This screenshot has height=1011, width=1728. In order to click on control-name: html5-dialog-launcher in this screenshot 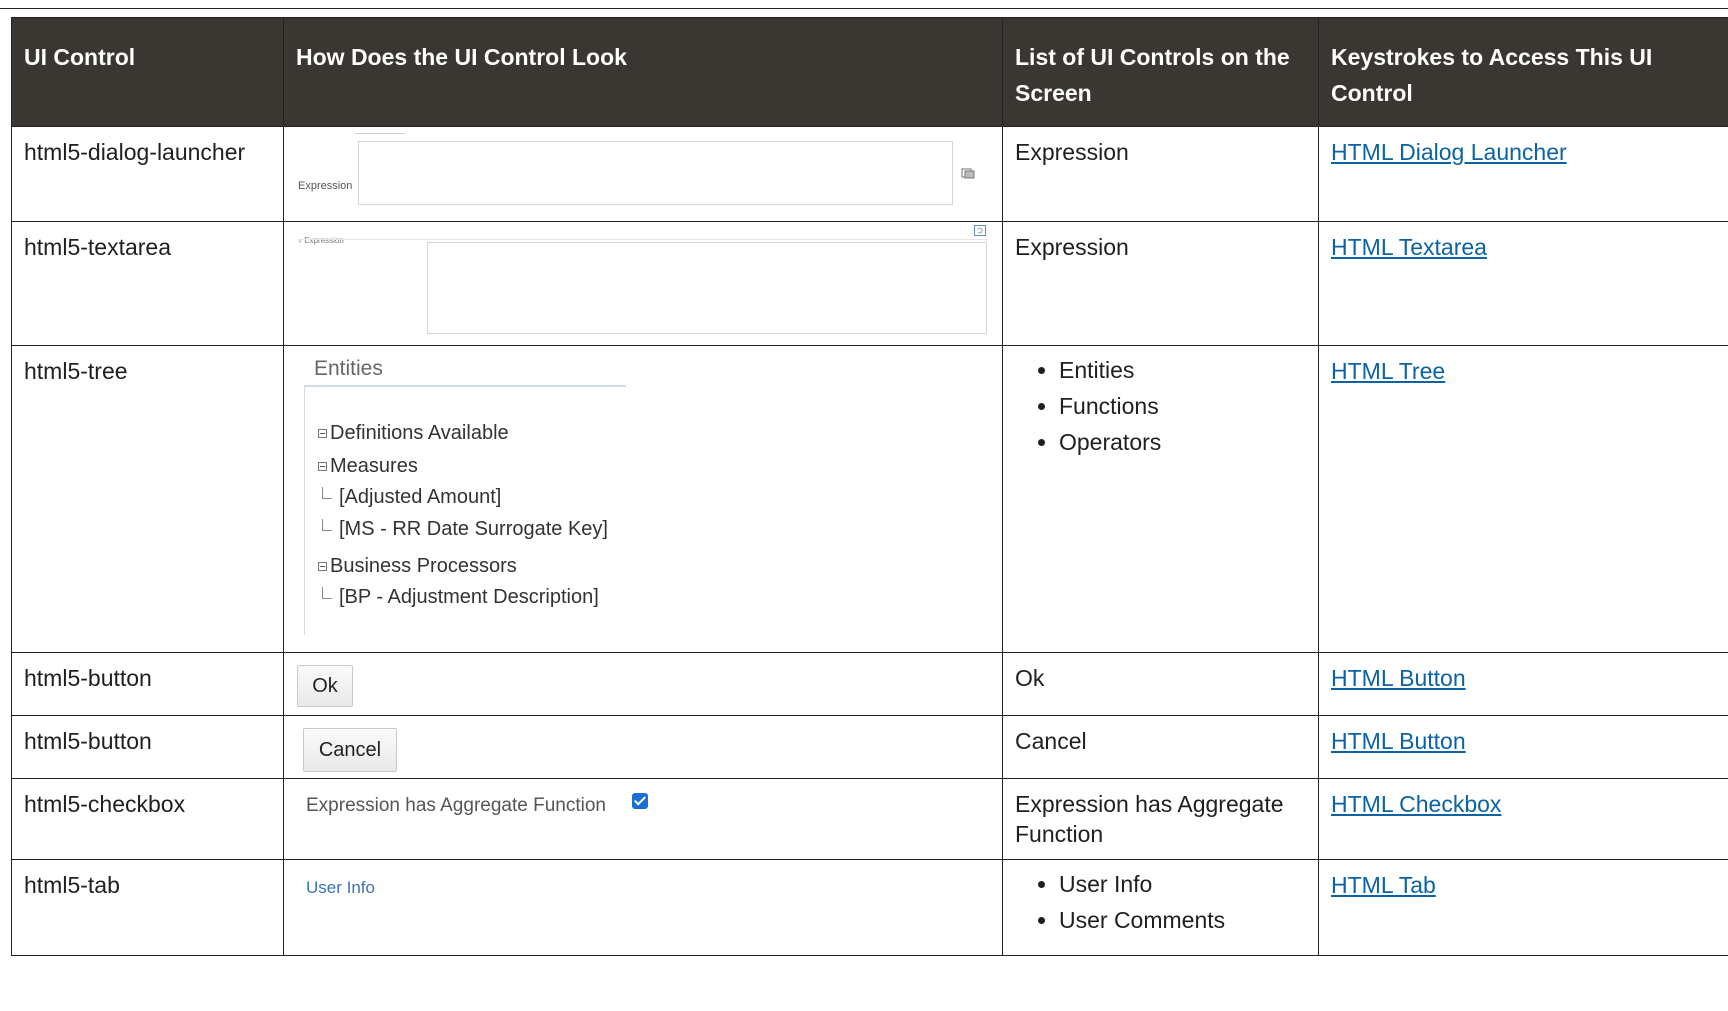, I will do `click(147, 174)`.